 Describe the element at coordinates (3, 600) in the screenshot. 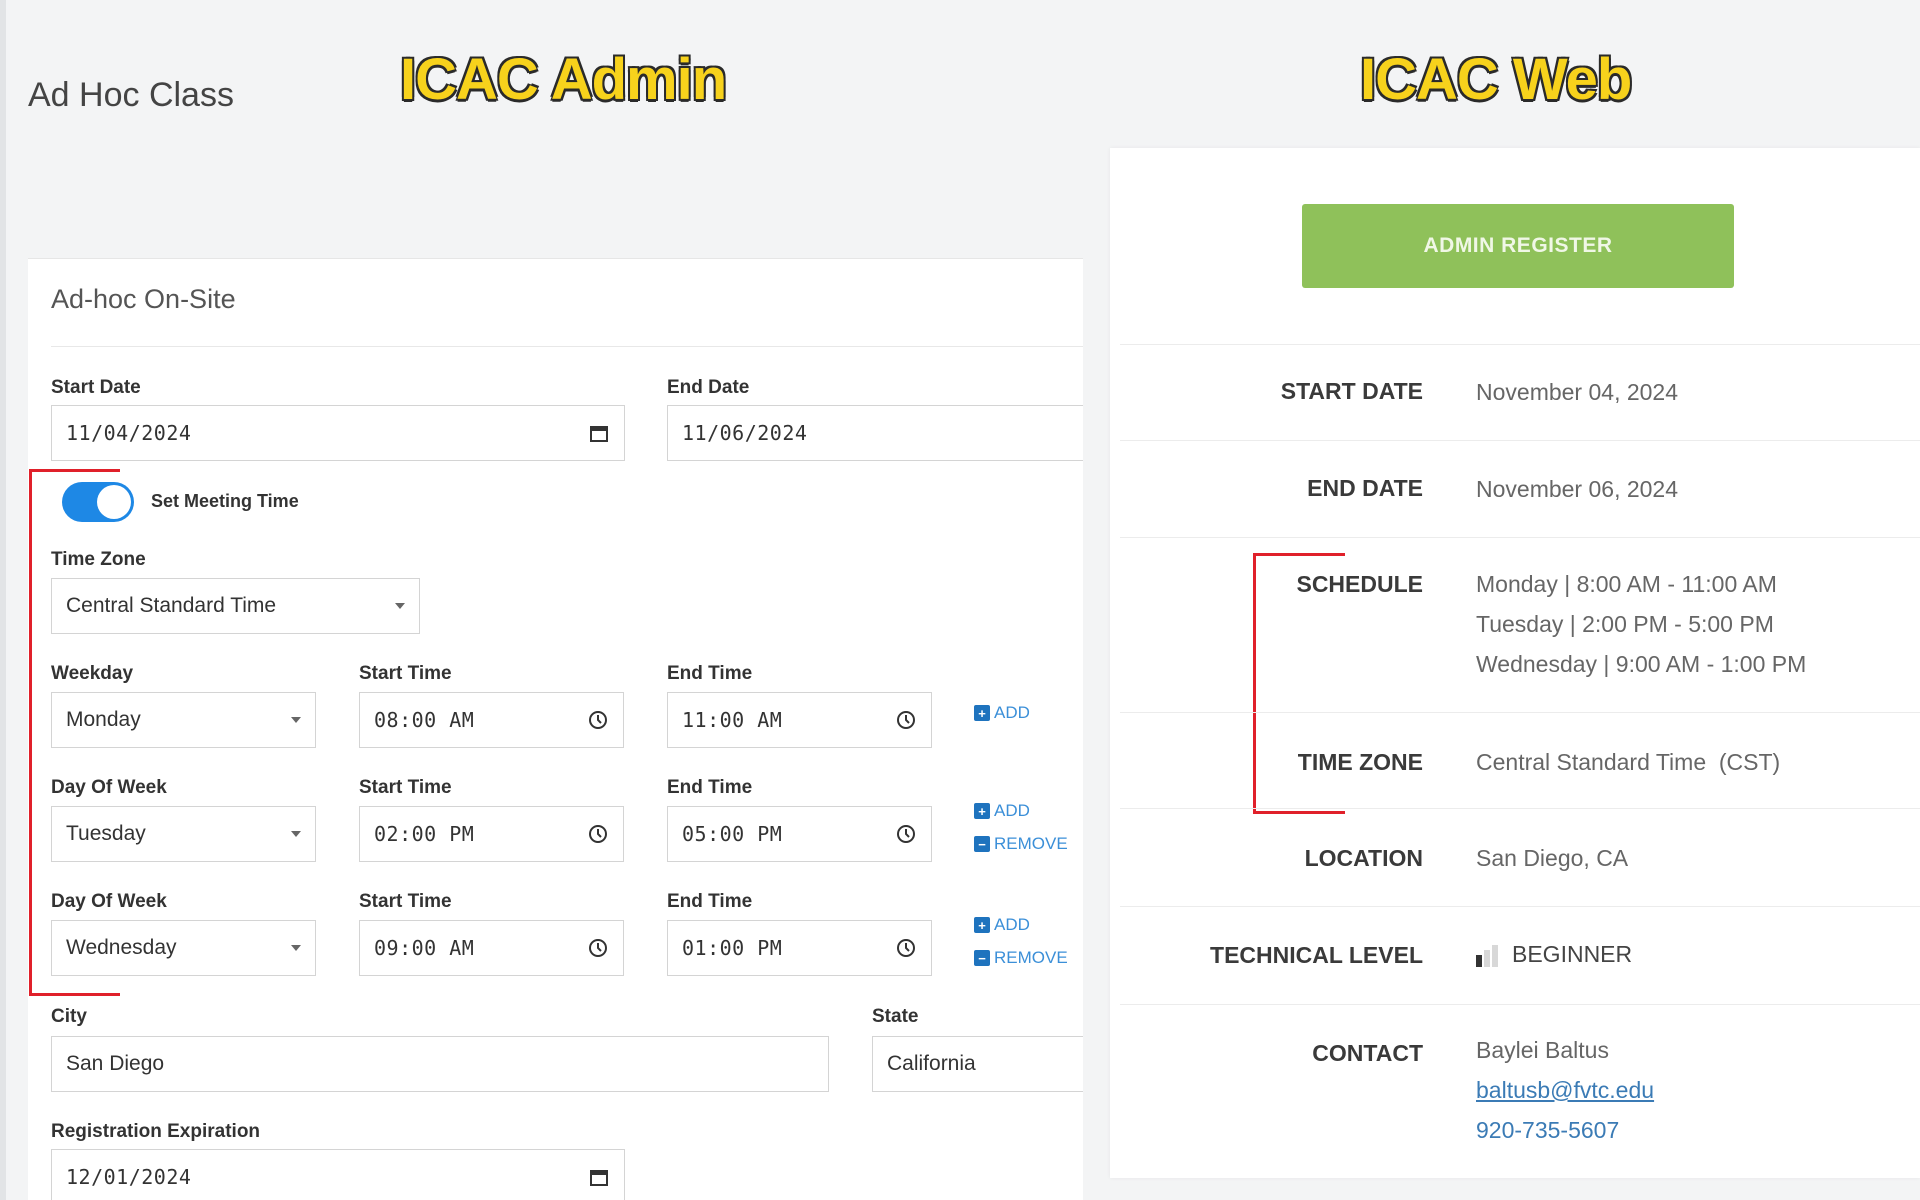

I see `panel-edge` at that location.